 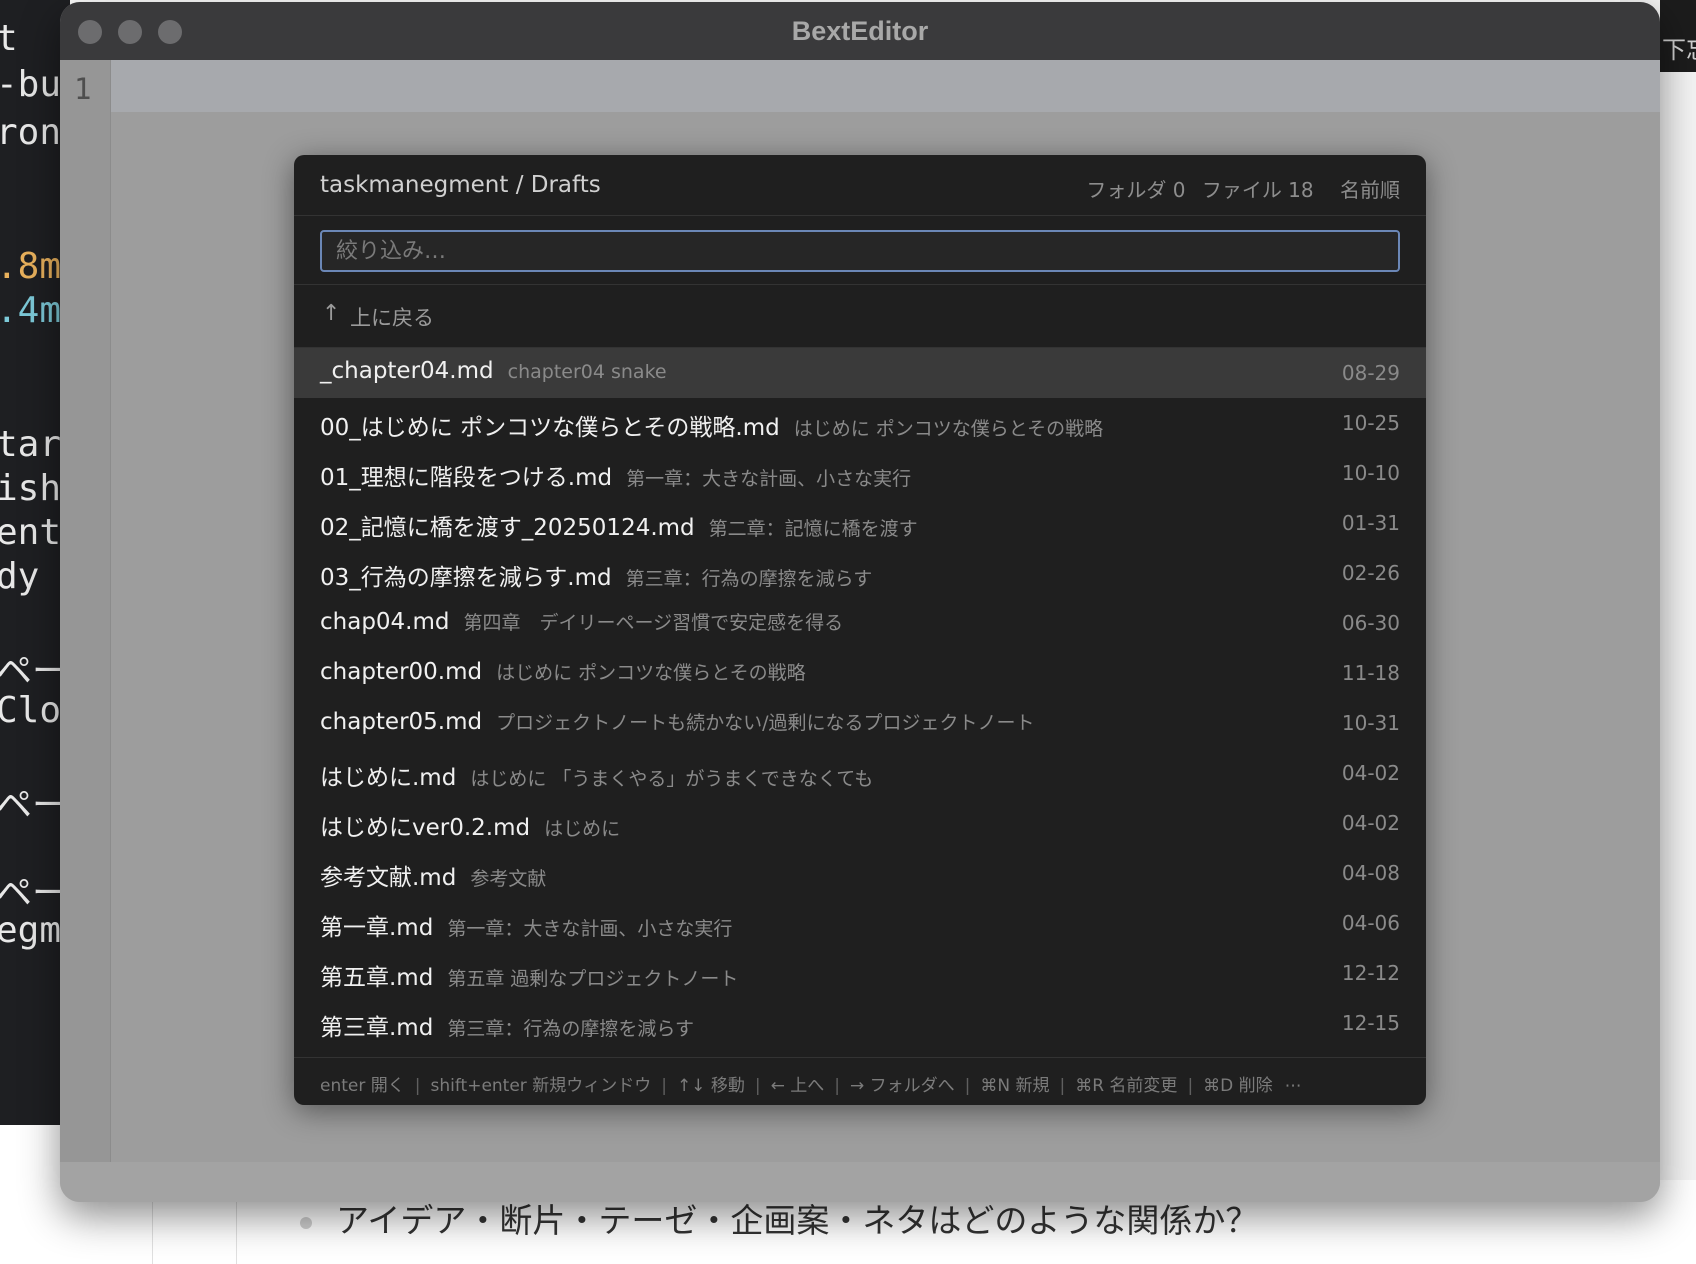 I want to click on file-entry: はじめに.md はじめに 「うまくやる」がうまくできなくても, so click(x=596, y=775).